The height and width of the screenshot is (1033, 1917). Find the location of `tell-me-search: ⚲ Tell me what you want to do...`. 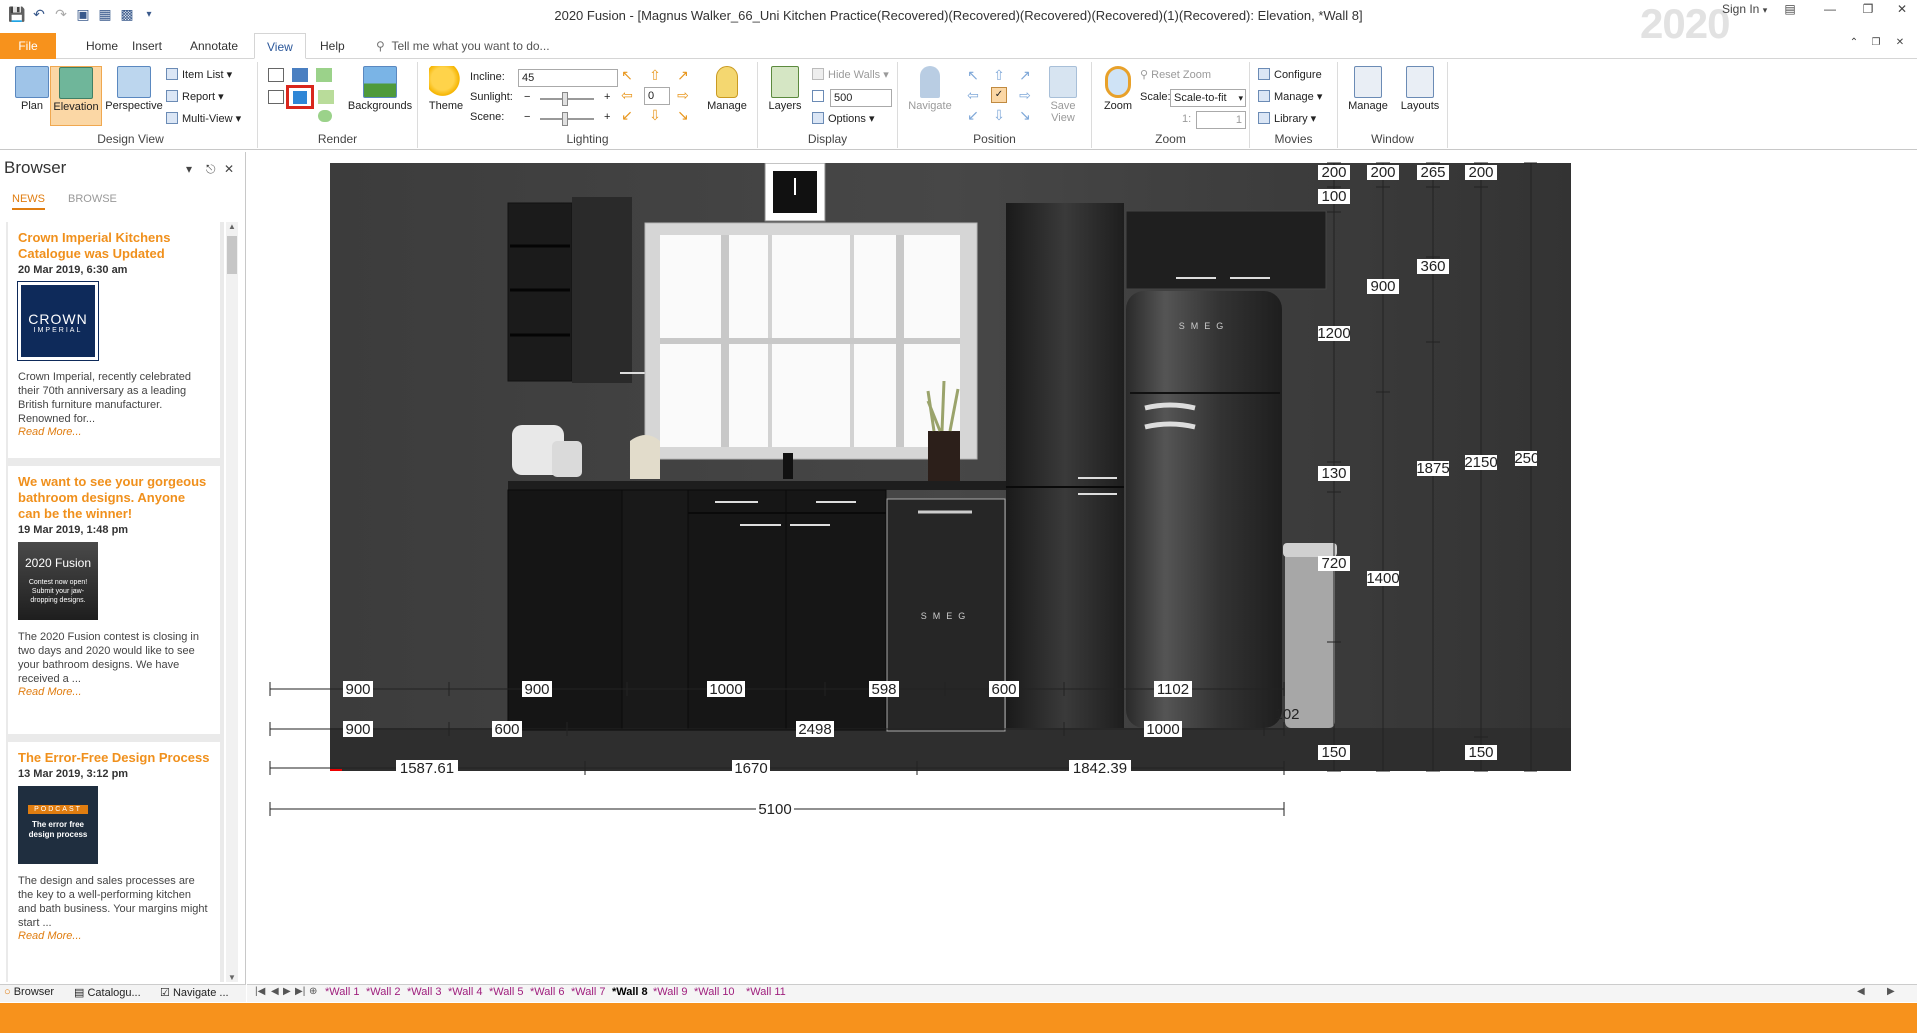

tell-me-search: ⚲ Tell me what you want to do... is located at coordinates (463, 46).